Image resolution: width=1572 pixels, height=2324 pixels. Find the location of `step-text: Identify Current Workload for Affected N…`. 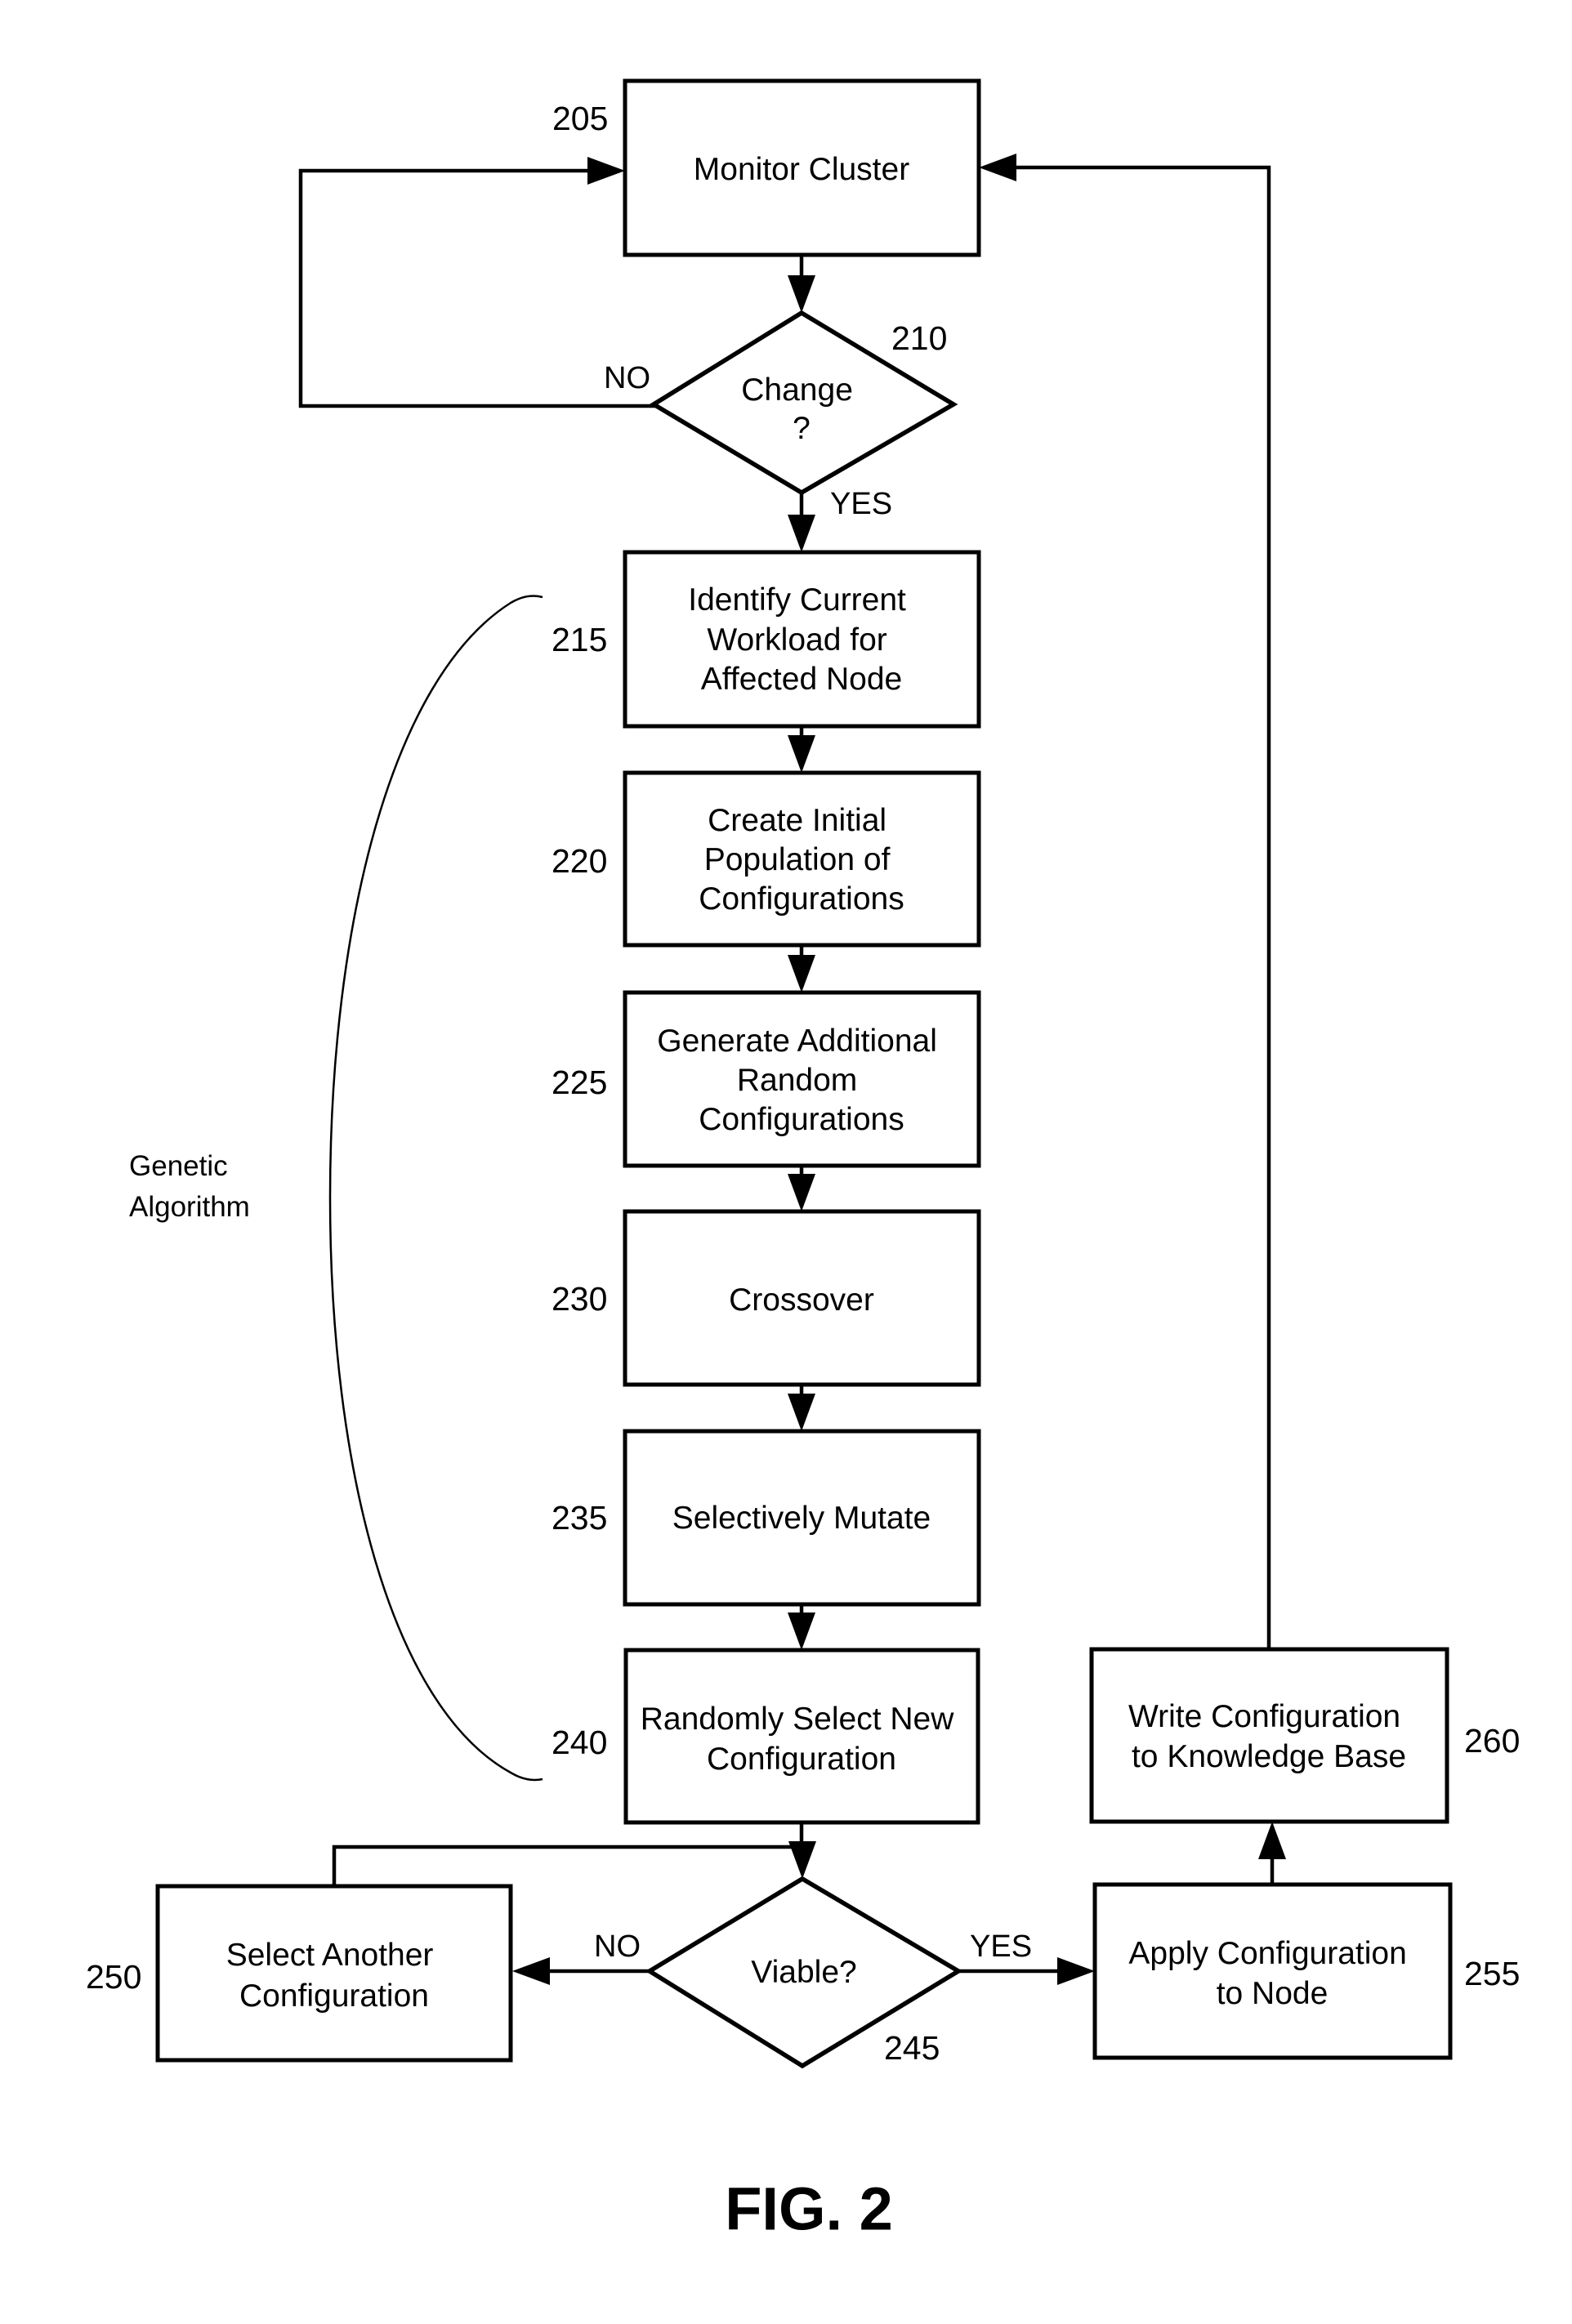

step-text: Identify Current Workload for Affected N… is located at coordinates (801, 639).